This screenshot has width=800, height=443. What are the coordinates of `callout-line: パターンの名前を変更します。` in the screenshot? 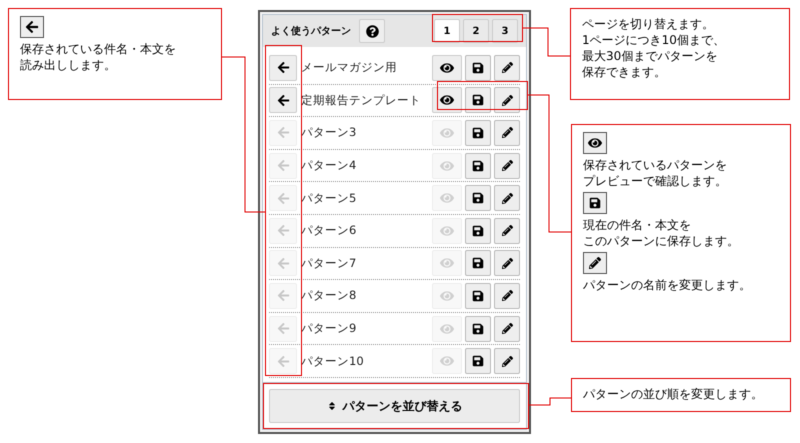 It's located at (667, 285).